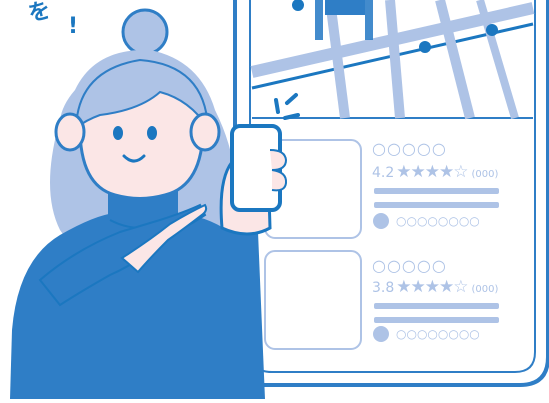  I want to click on listing-1-name: ○○○○○, so click(409, 148).